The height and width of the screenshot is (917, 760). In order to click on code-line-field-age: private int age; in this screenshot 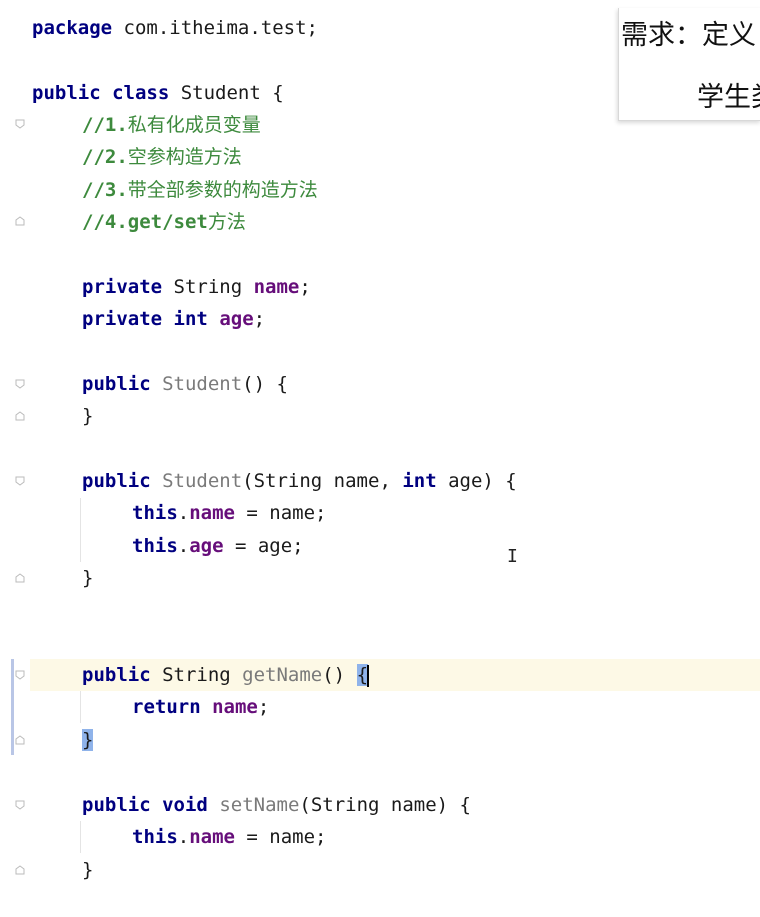, I will do `click(174, 319)`.